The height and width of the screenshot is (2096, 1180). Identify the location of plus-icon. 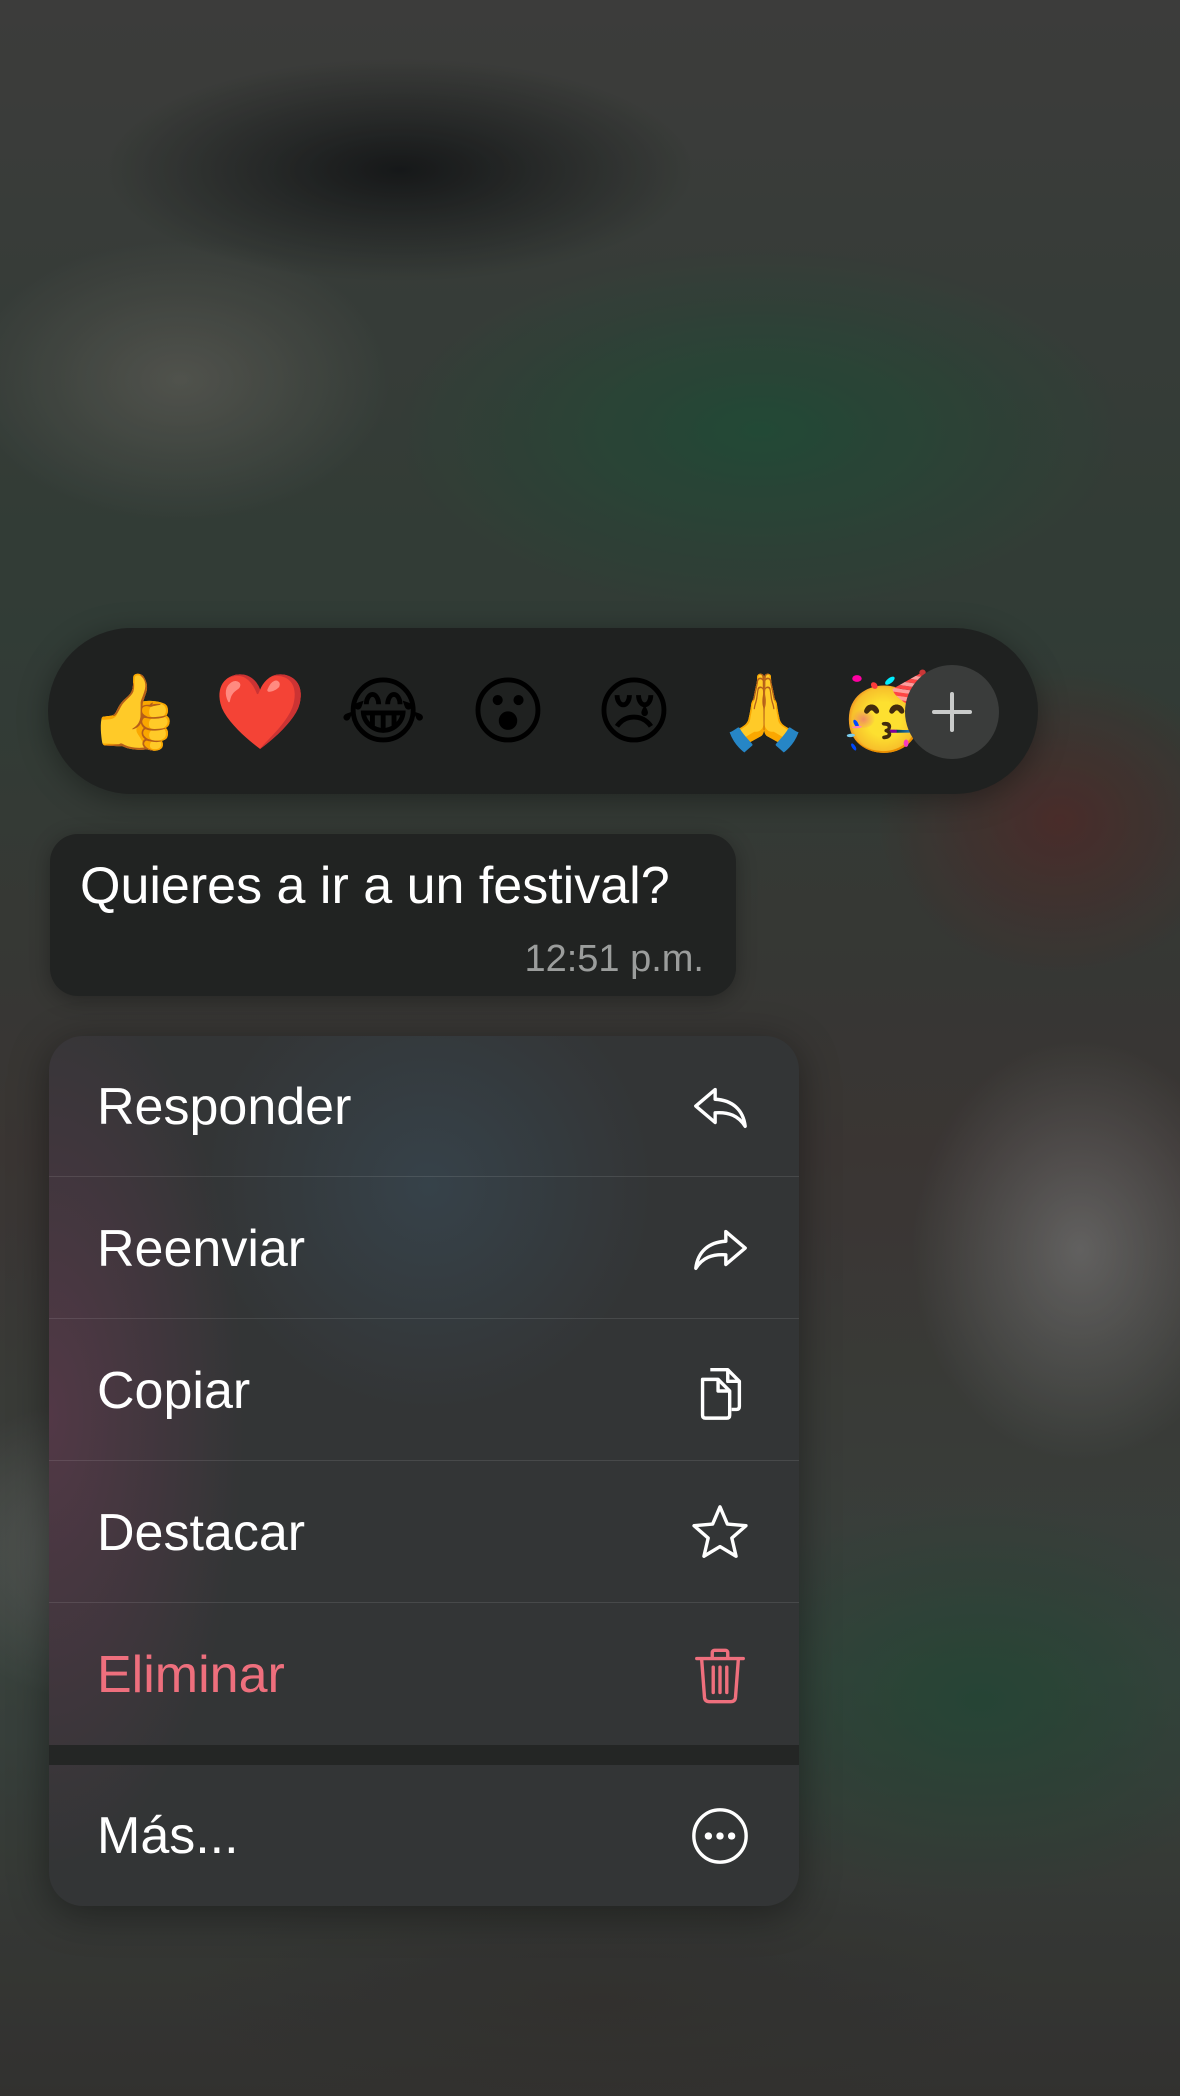
(952, 712).